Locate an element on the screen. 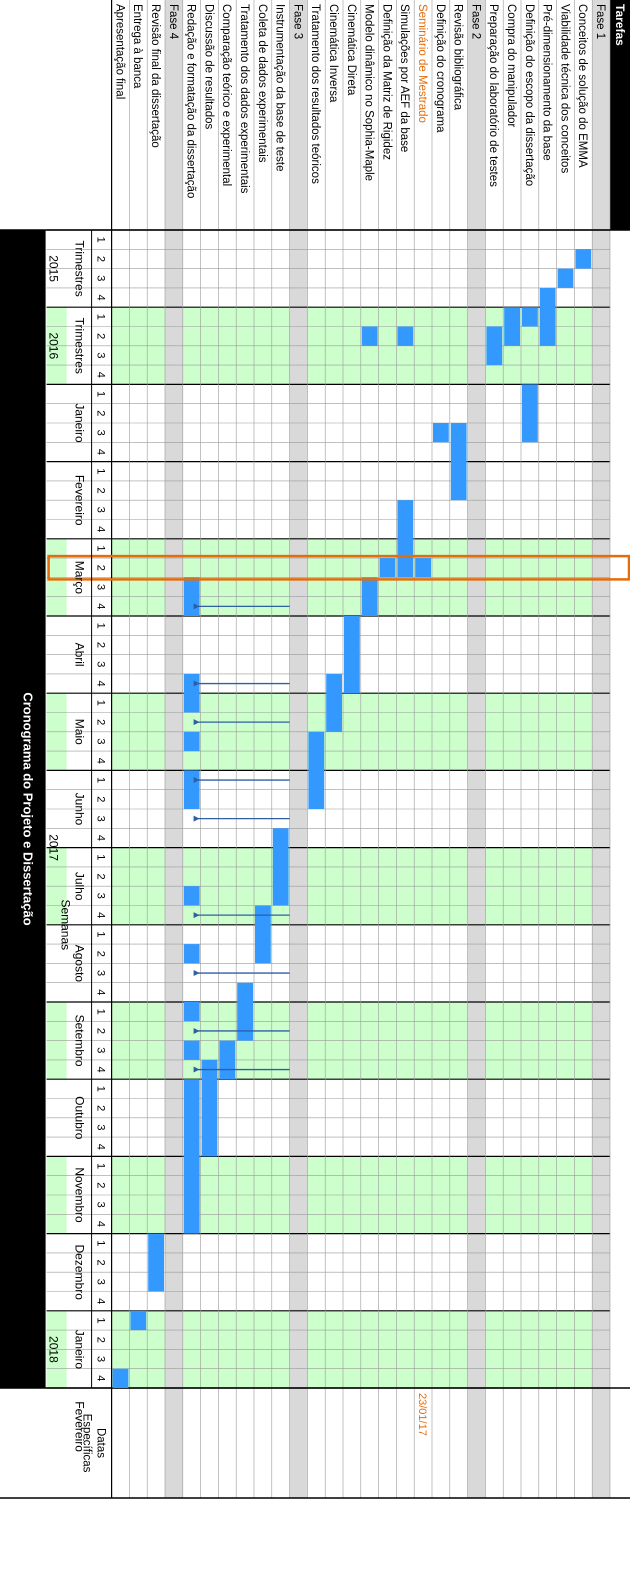  year-label: 2015 is located at coordinates (54, 268).